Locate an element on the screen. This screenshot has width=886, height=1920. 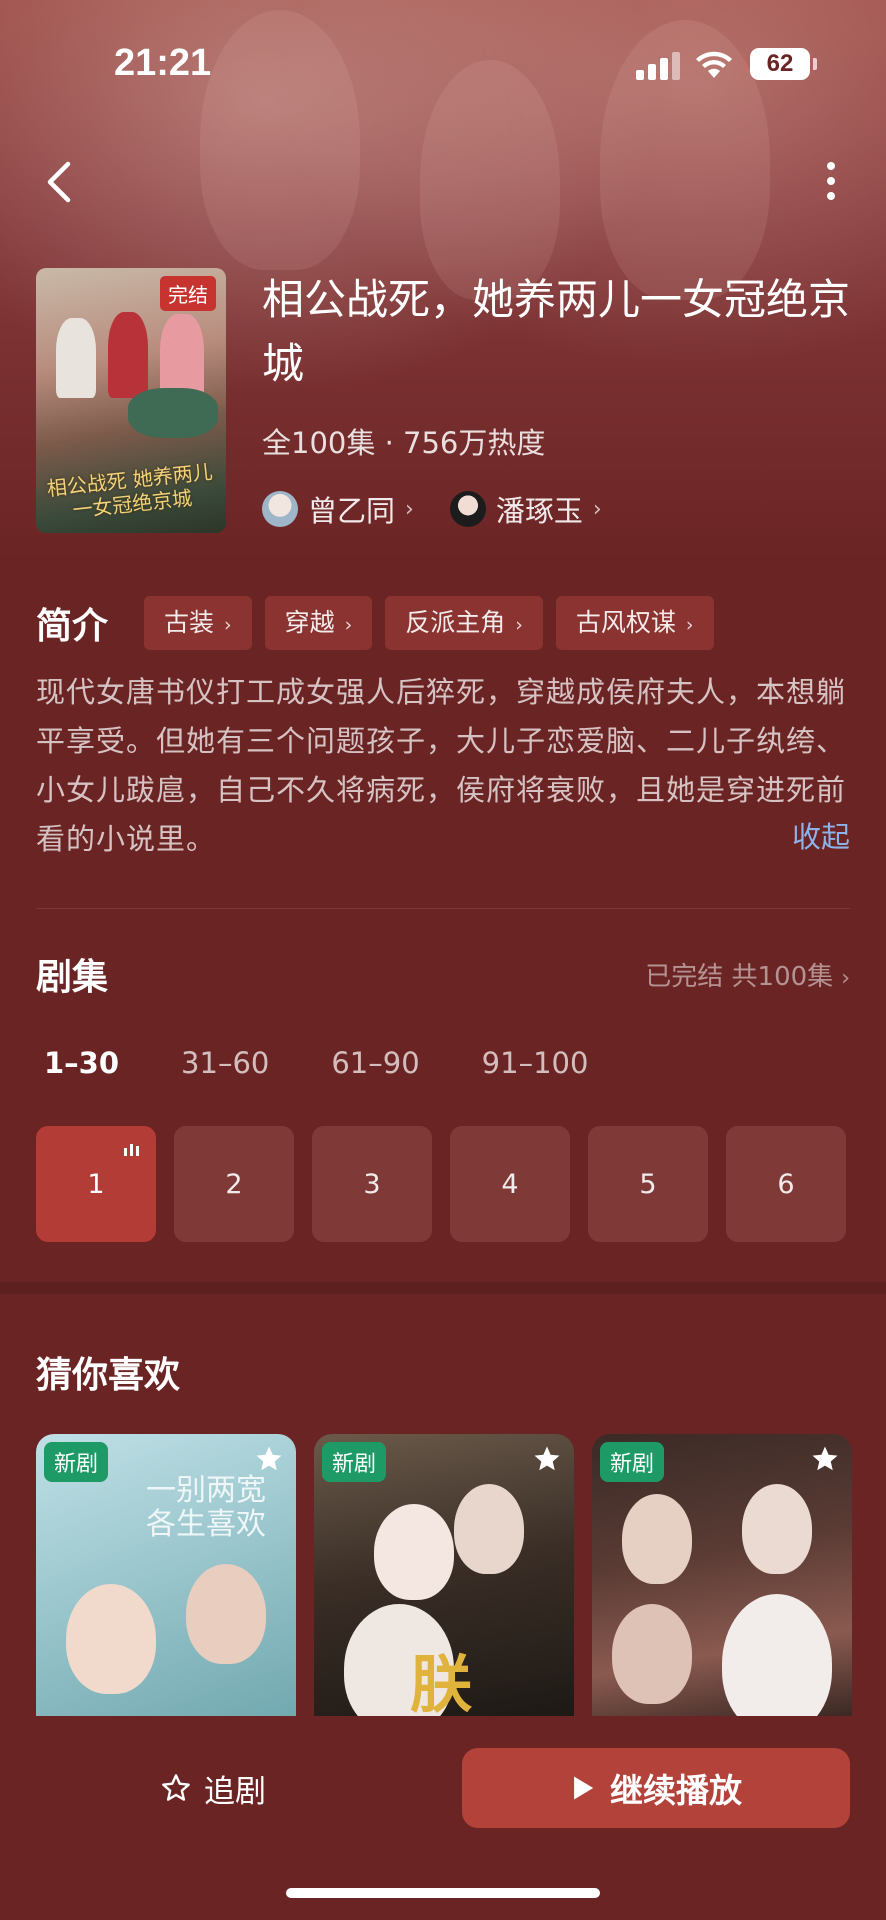
playing-icon is located at coordinates (133, 1150).